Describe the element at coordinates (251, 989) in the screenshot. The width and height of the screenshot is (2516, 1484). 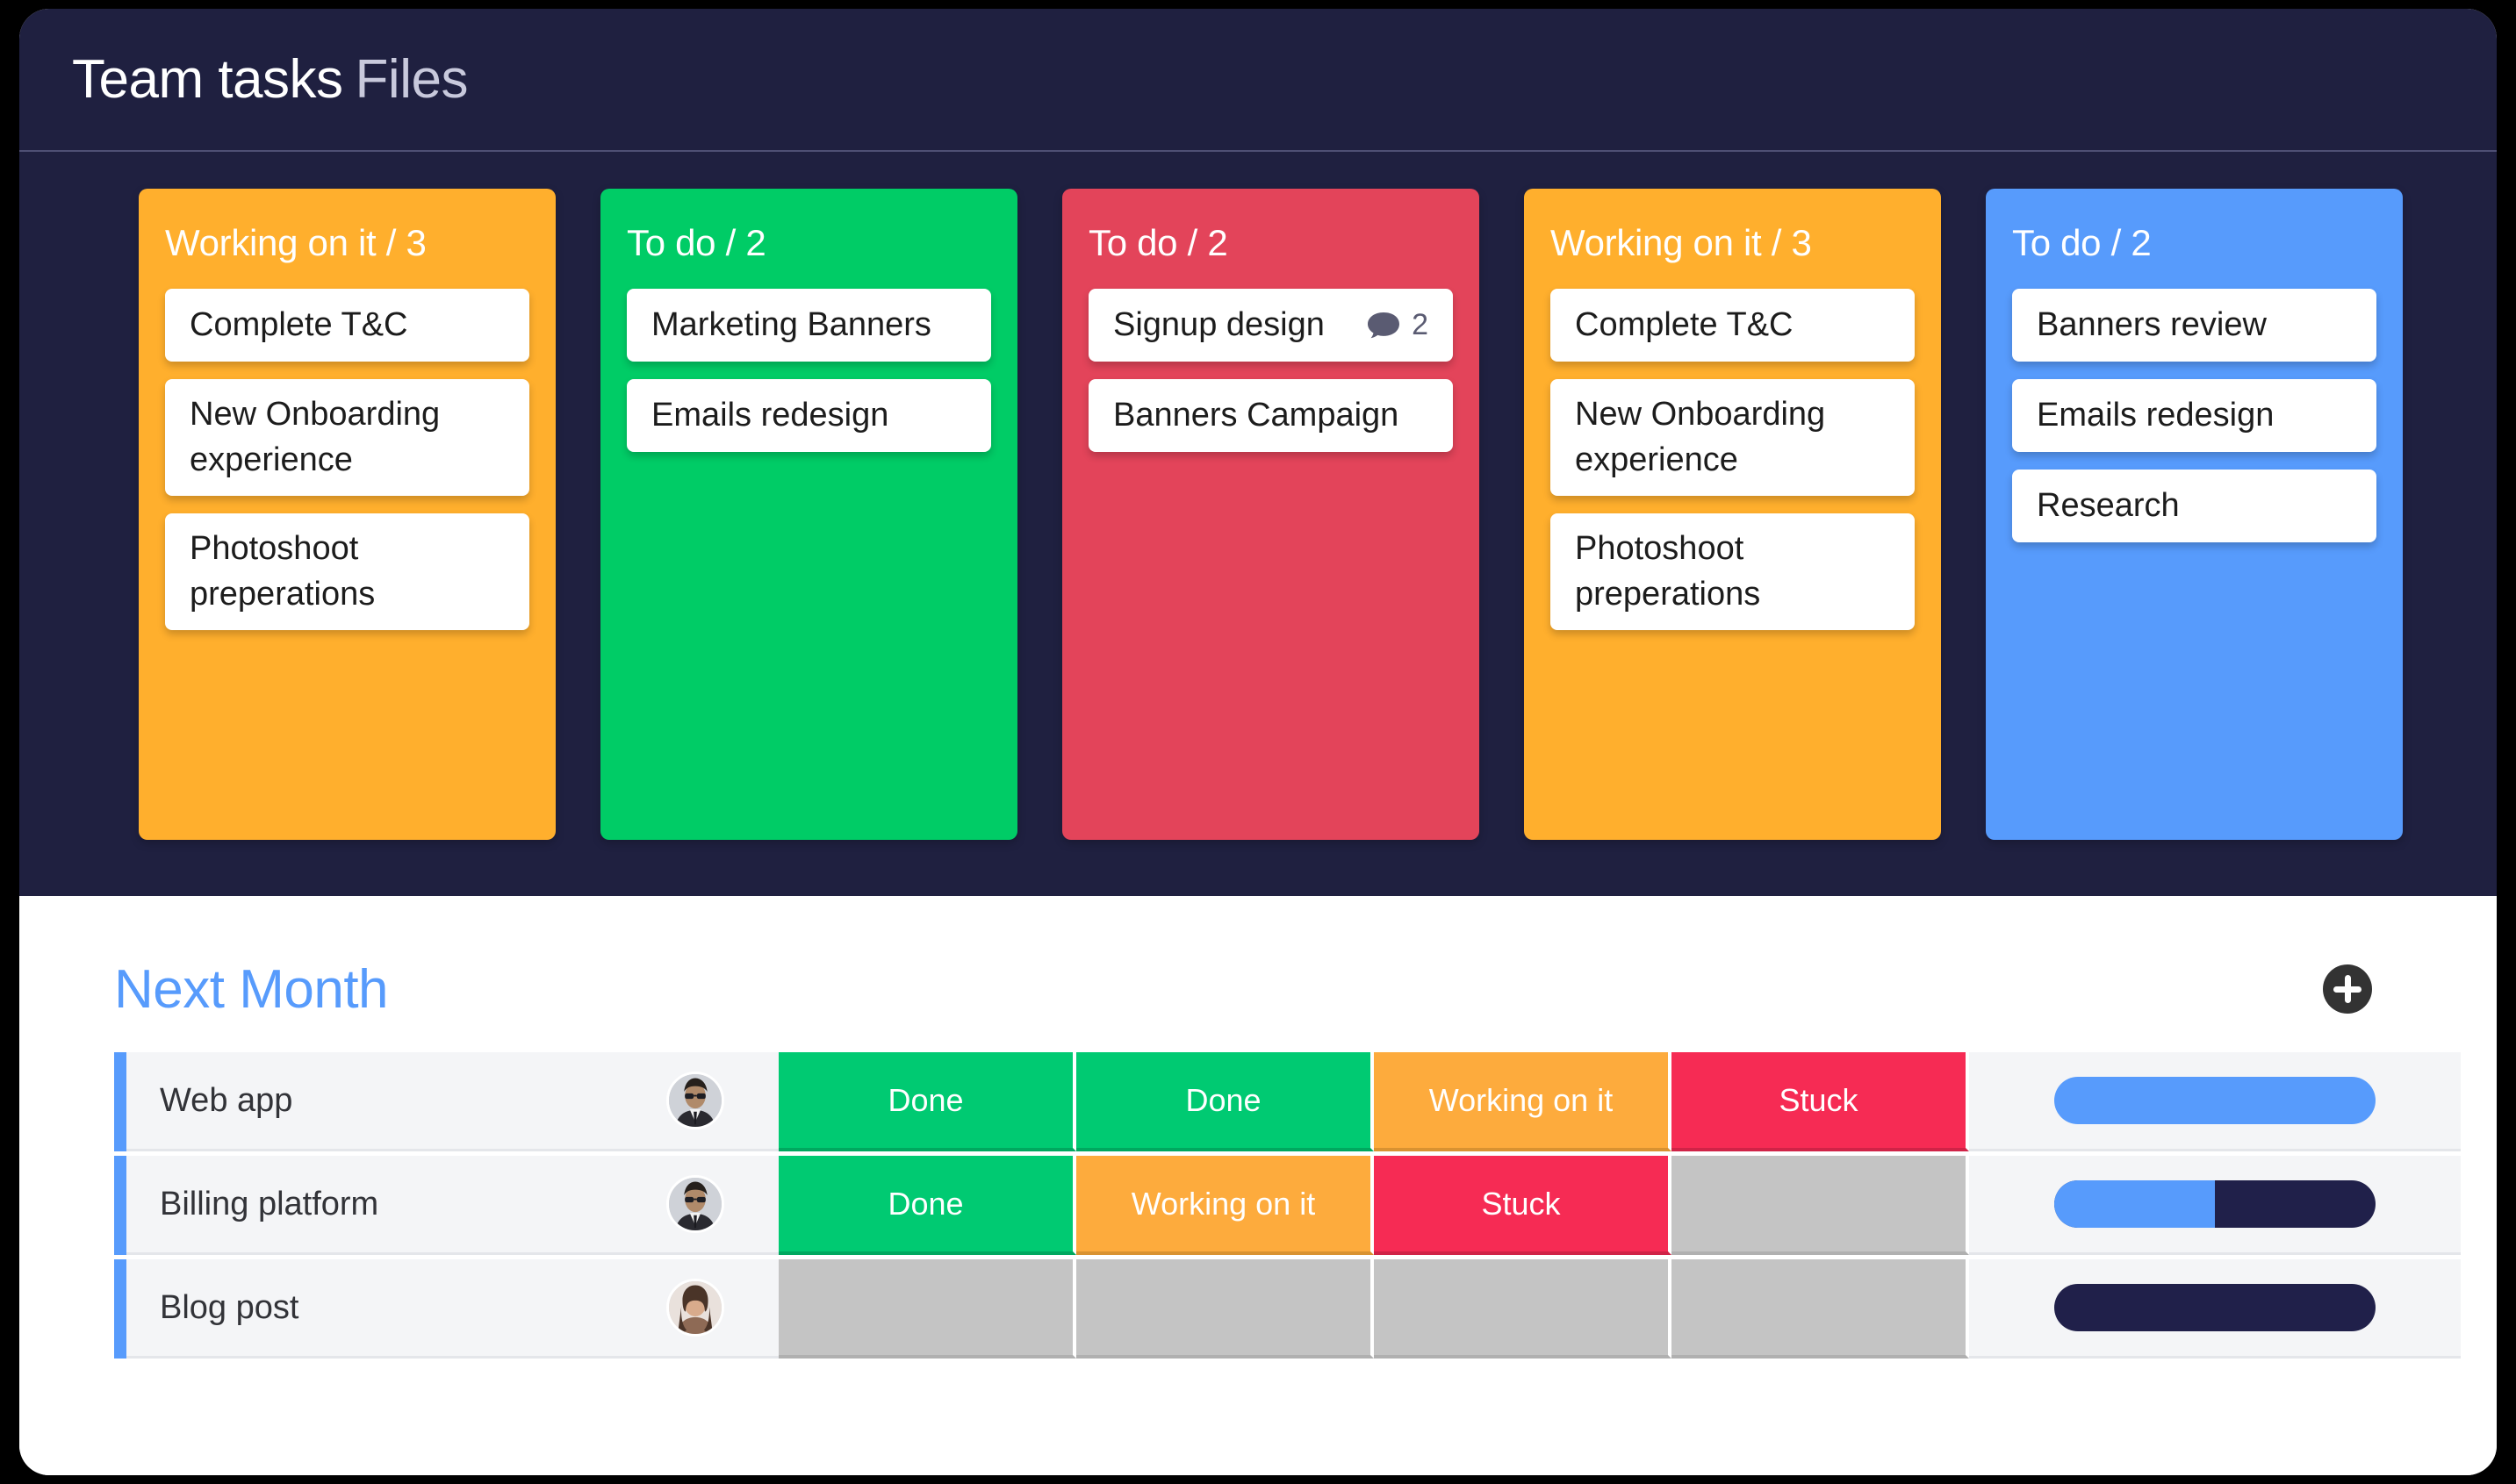
I see `section-title: Next Month` at that location.